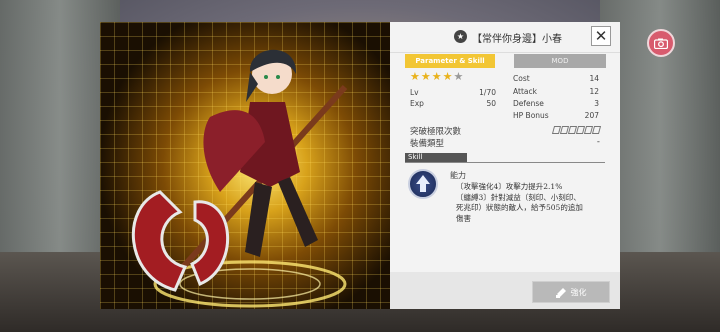 The height and width of the screenshot is (332, 720). Describe the element at coordinates (576, 130) in the screenshot. I see `limit-break-gauge` at that location.